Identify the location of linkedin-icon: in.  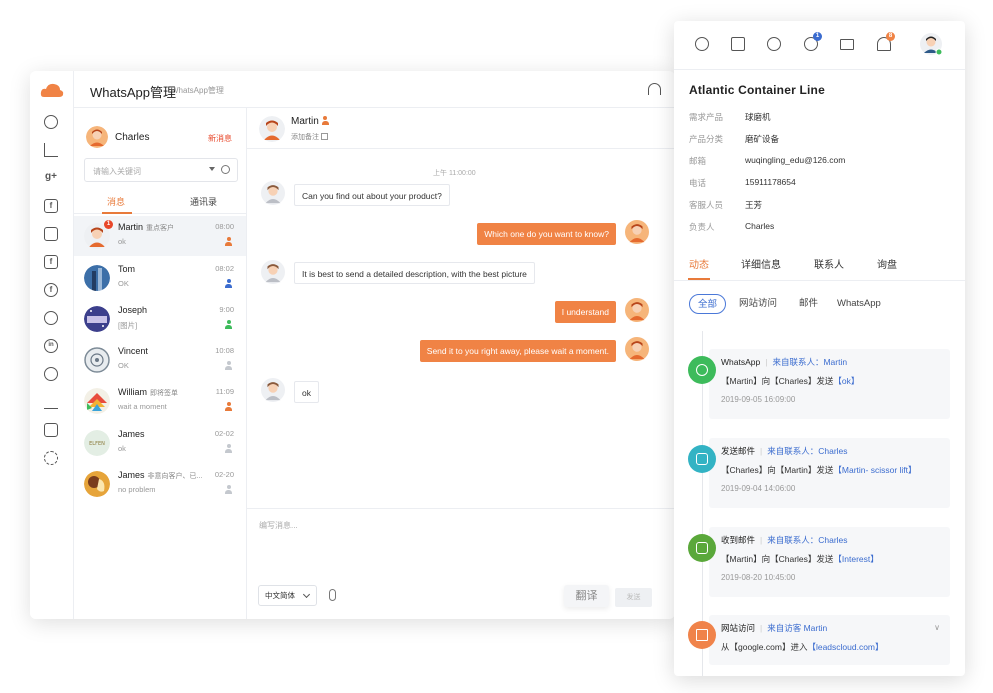
(51, 346).